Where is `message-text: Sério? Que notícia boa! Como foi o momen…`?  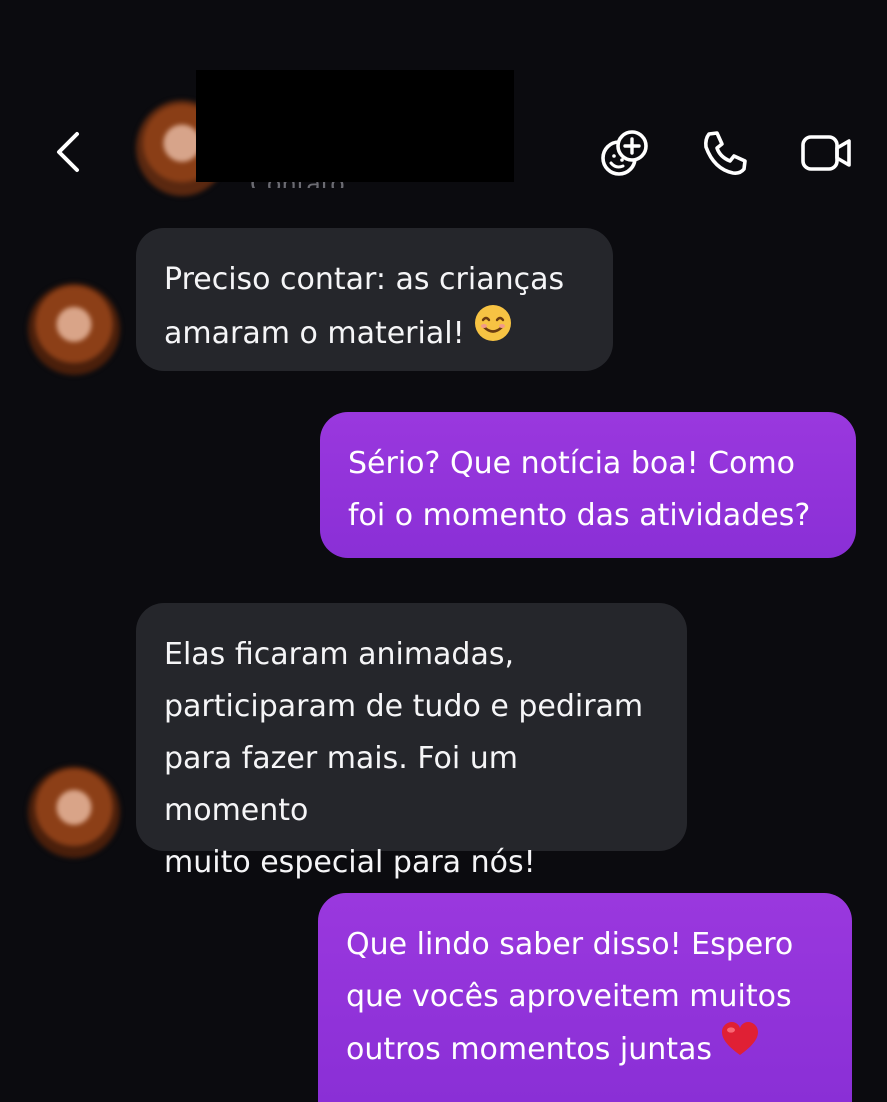 message-text: Sério? Que notícia boa! Como foi o momen… is located at coordinates (579, 489).